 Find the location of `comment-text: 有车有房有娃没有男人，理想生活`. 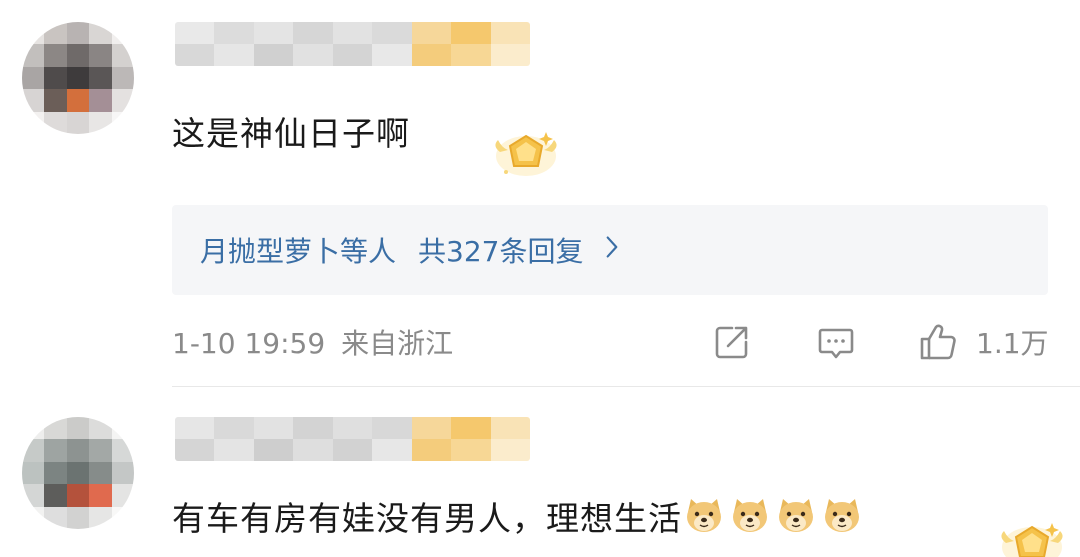

comment-text: 有车有房有娃没有男人，理想生活 is located at coordinates (520, 516).